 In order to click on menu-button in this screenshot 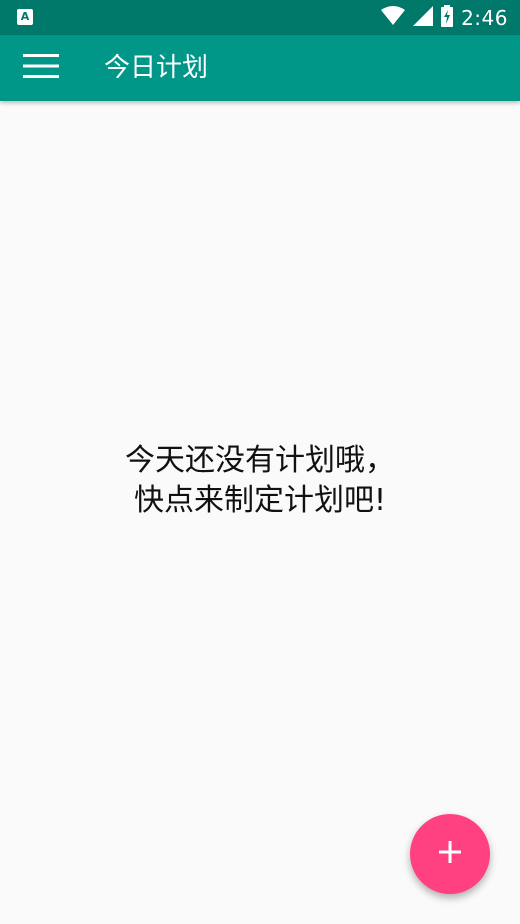, I will do `click(41, 68)`.